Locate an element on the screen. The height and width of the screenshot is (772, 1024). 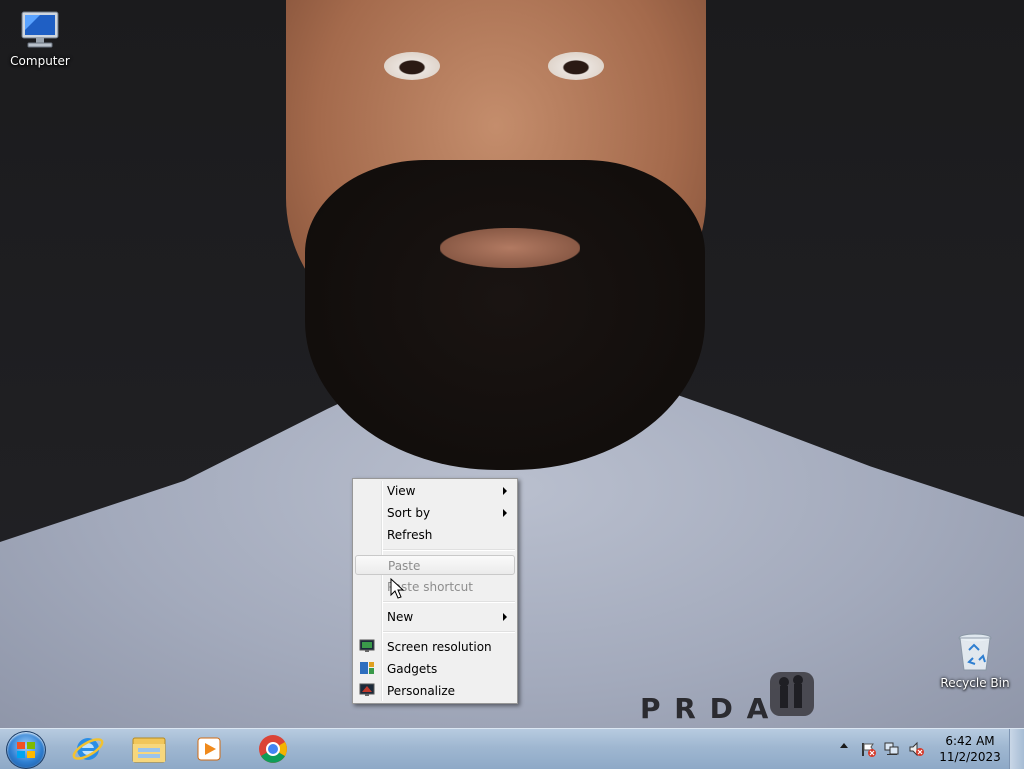
menu-item-new: New is located at coordinates (435, 617).